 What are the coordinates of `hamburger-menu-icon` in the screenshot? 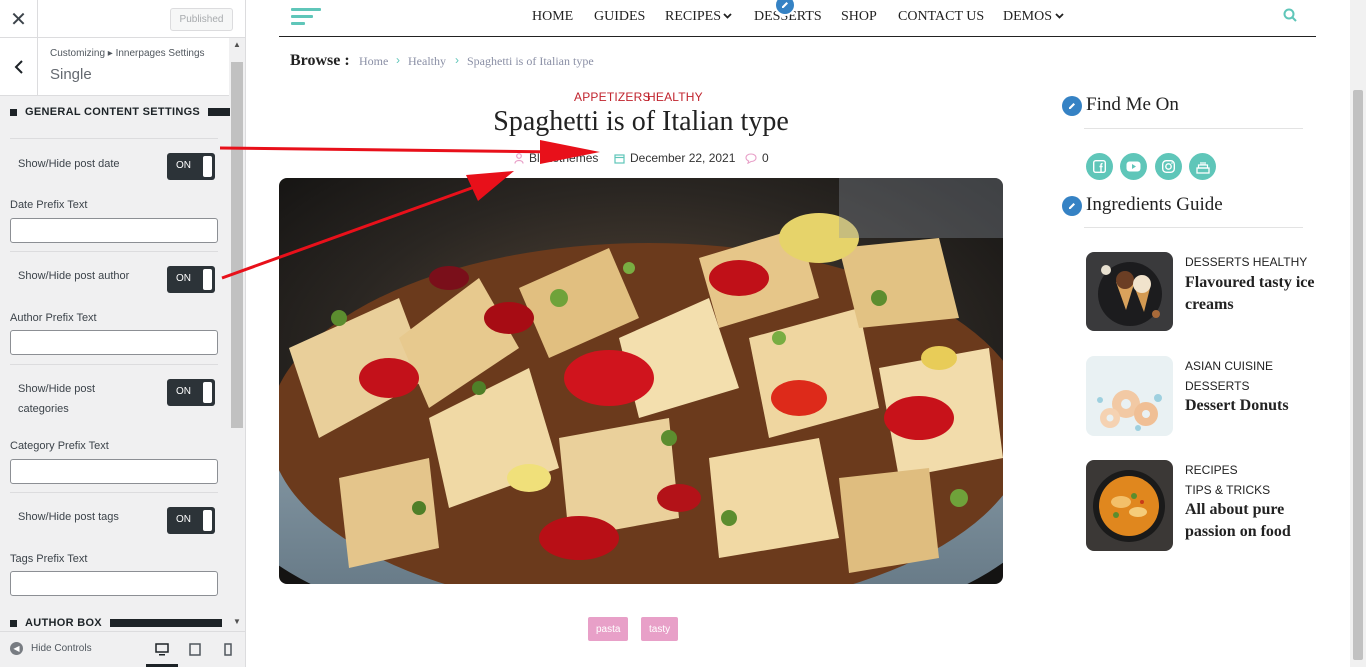 It's located at (306, 18).